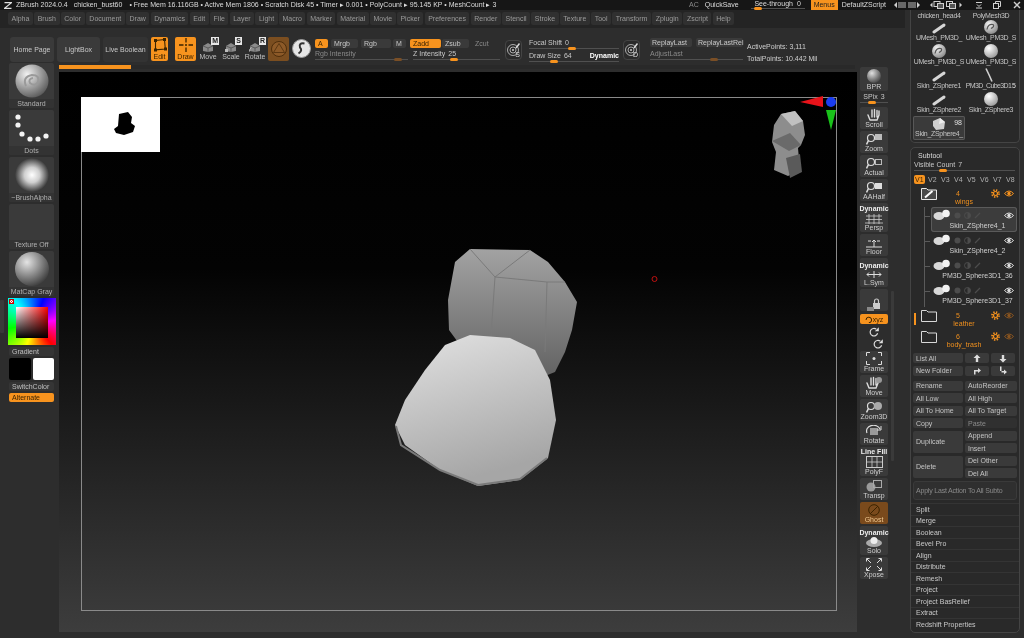 The image size is (1024, 638). What do you see at coordinates (159, 45) in the screenshot?
I see `transform-box-icon` at bounding box center [159, 45].